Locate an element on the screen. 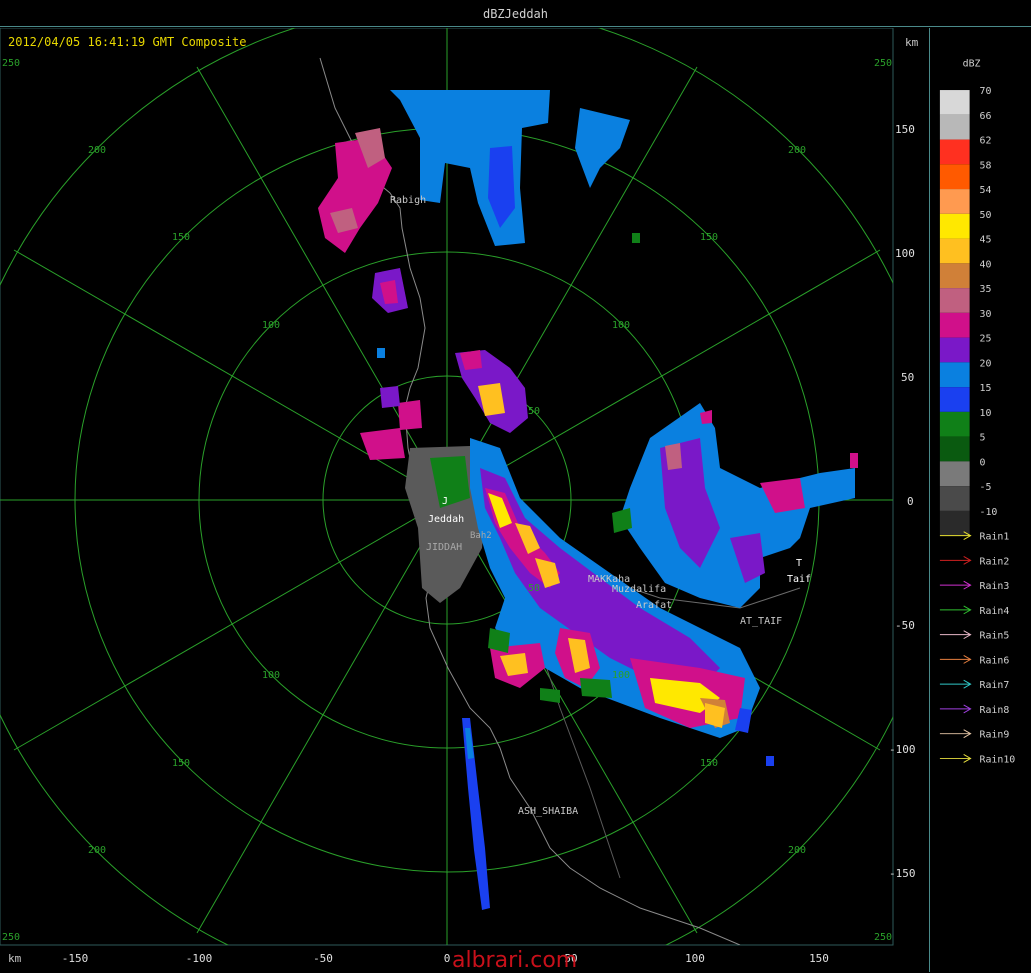 This screenshot has height=973, width=1031. legend-title: dBZ is located at coordinates (972, 63).